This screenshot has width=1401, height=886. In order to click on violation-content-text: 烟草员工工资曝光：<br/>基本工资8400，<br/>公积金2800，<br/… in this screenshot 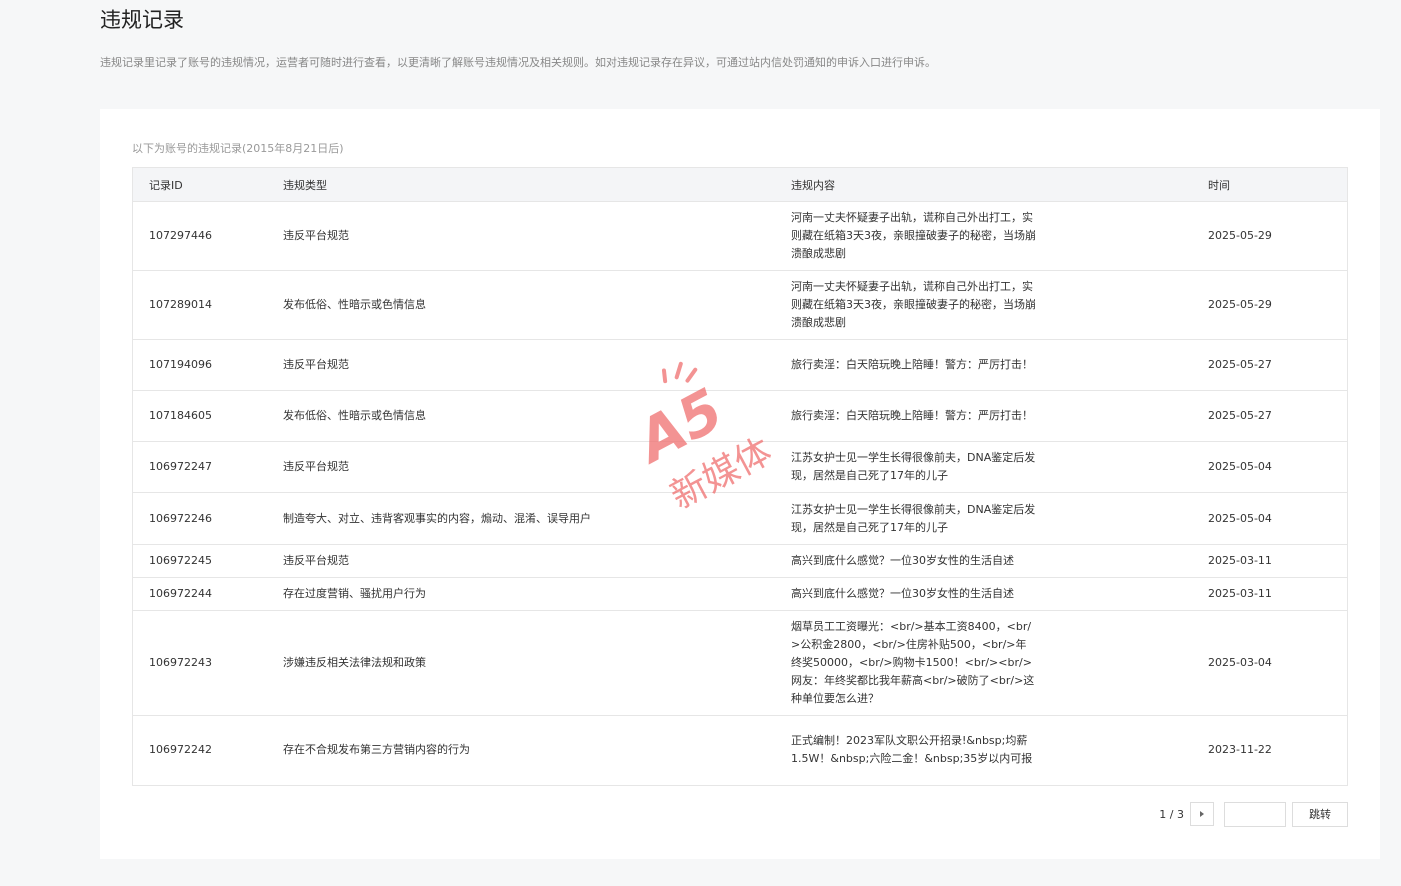, I will do `click(913, 662)`.